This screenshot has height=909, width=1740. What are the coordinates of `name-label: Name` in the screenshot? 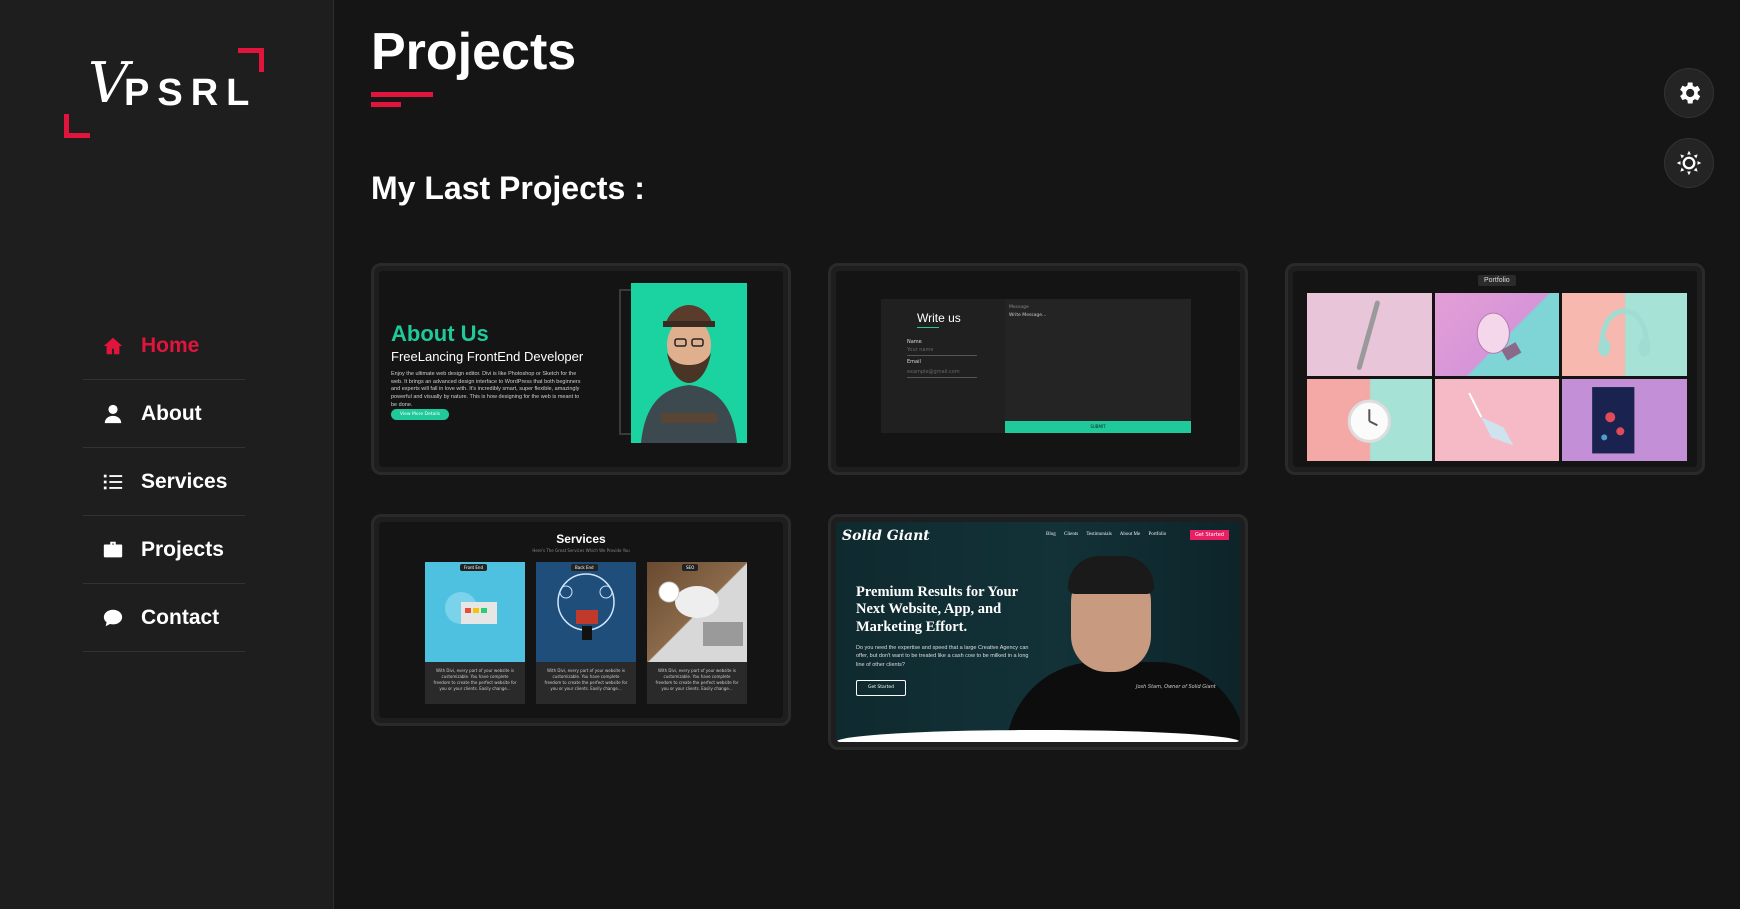 It's located at (914, 342).